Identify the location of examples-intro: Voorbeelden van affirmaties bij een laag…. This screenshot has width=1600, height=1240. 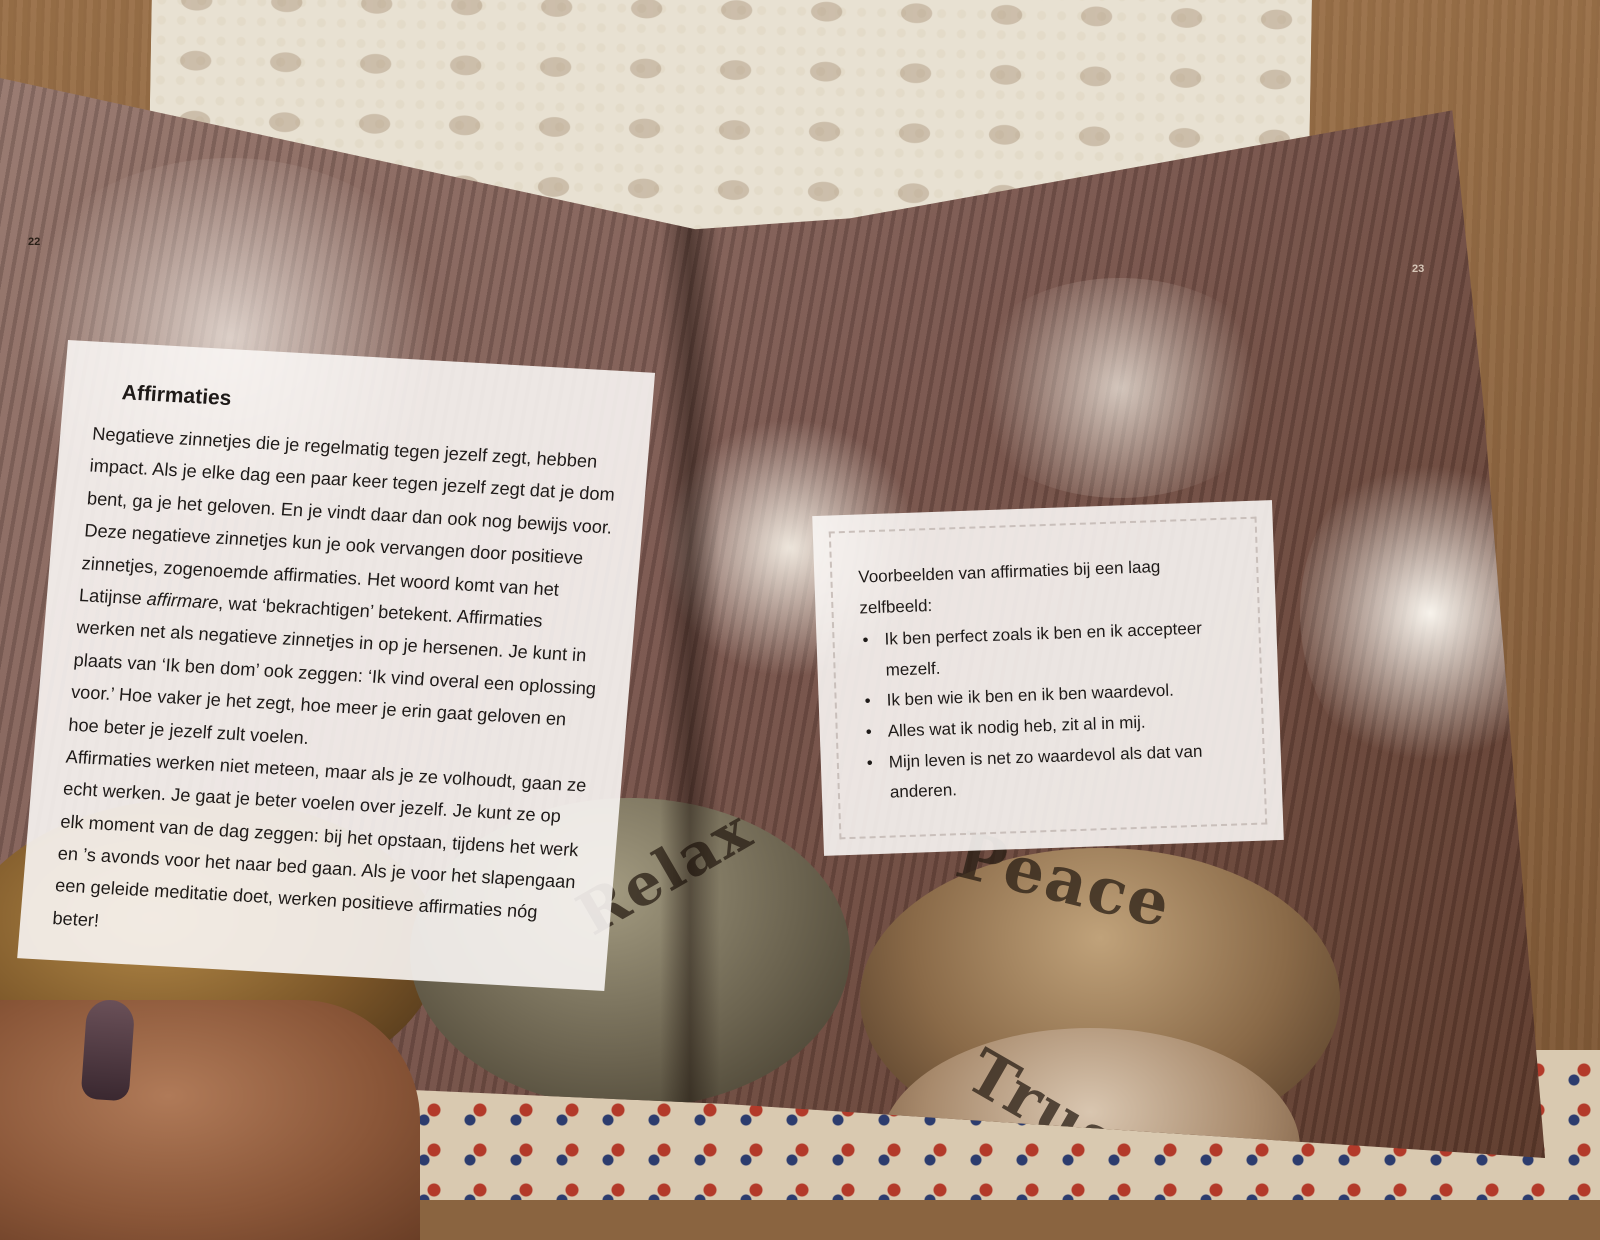
(1009, 587).